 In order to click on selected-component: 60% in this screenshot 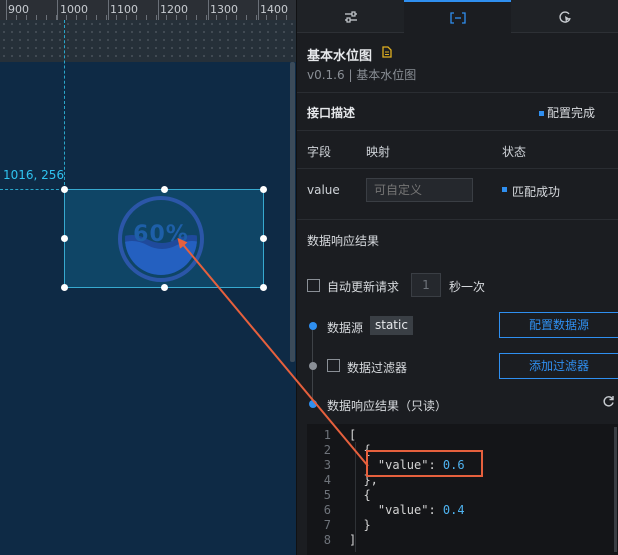, I will do `click(164, 238)`.